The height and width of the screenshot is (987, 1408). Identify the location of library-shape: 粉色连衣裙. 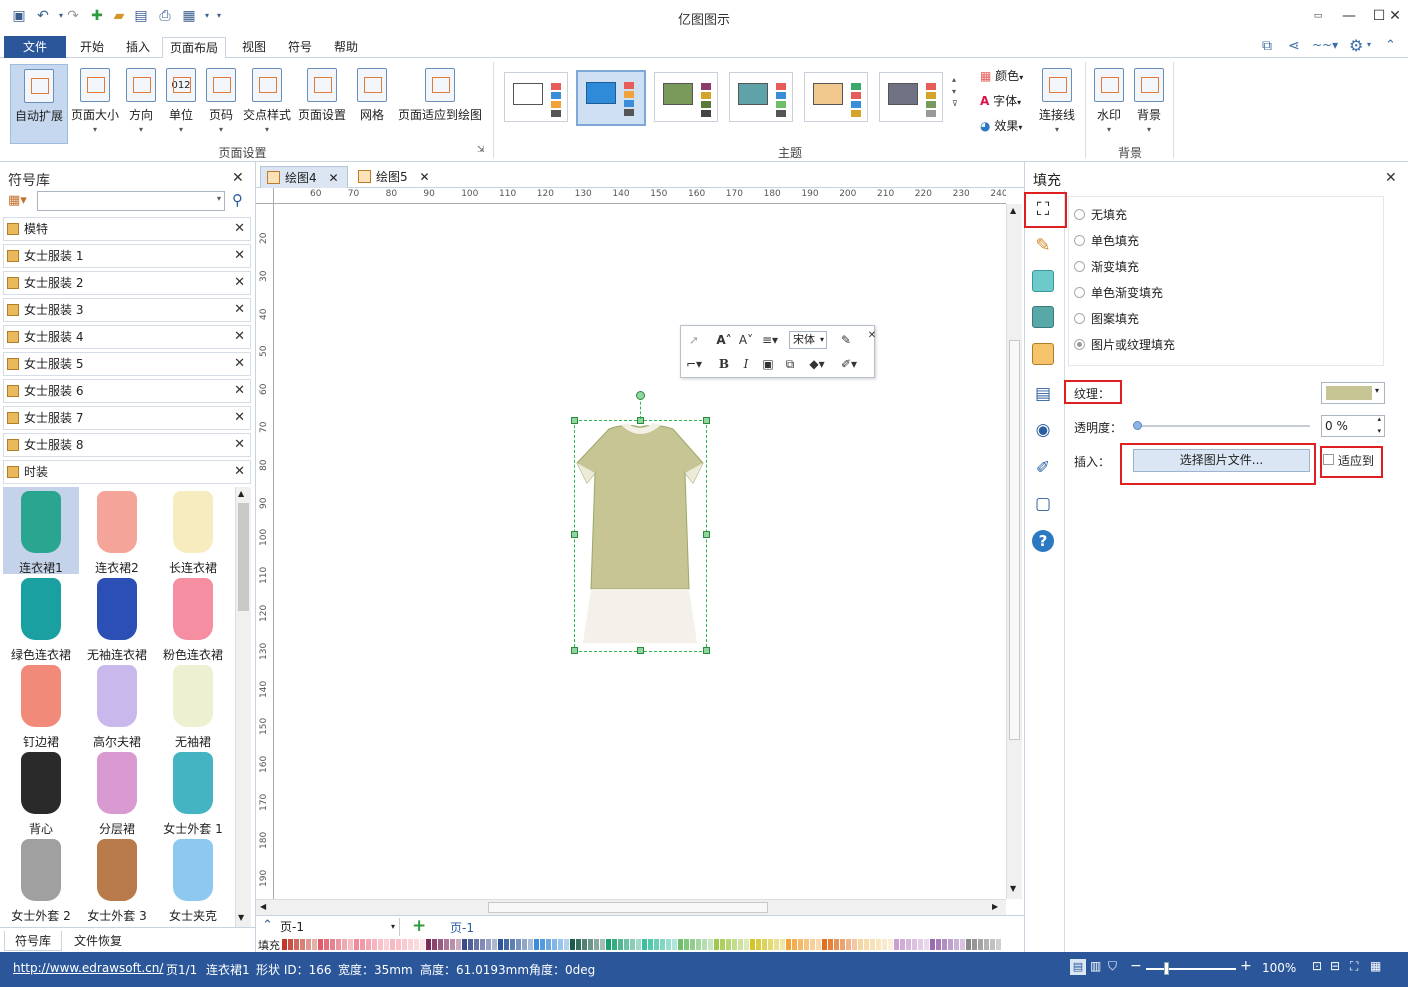
(193, 618).